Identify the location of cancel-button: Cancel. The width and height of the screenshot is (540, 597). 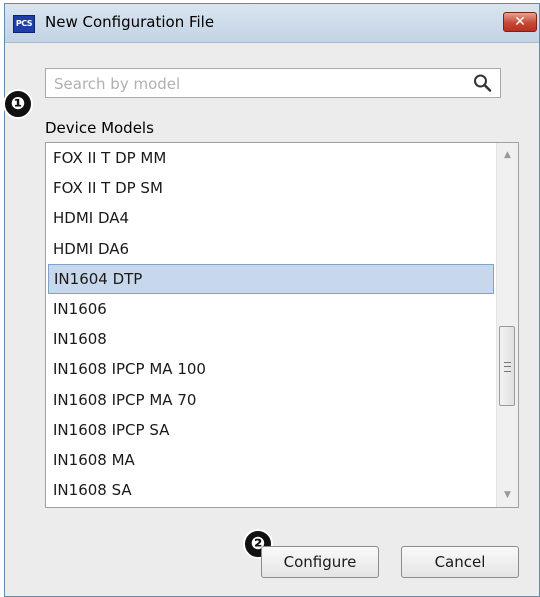
(460, 562).